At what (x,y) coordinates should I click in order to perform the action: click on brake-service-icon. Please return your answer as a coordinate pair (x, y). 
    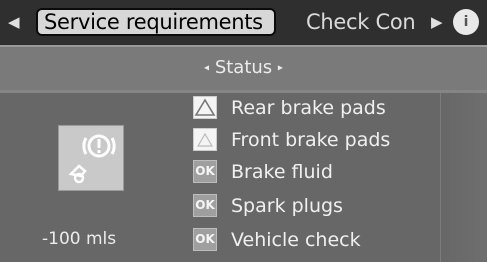
    Looking at the image, I should click on (92, 159).